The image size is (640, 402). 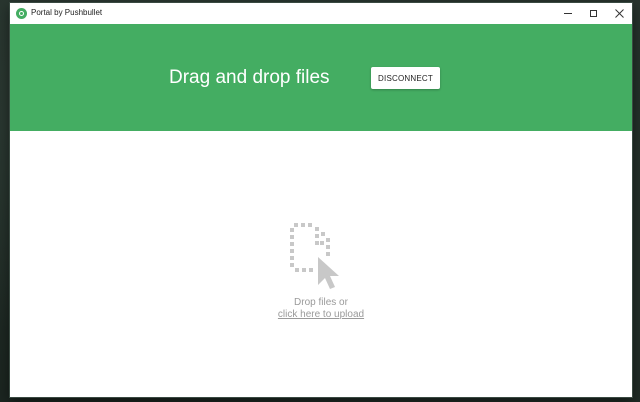 I want to click on title-bar: Portal by Pushbullet, so click(x=321, y=13).